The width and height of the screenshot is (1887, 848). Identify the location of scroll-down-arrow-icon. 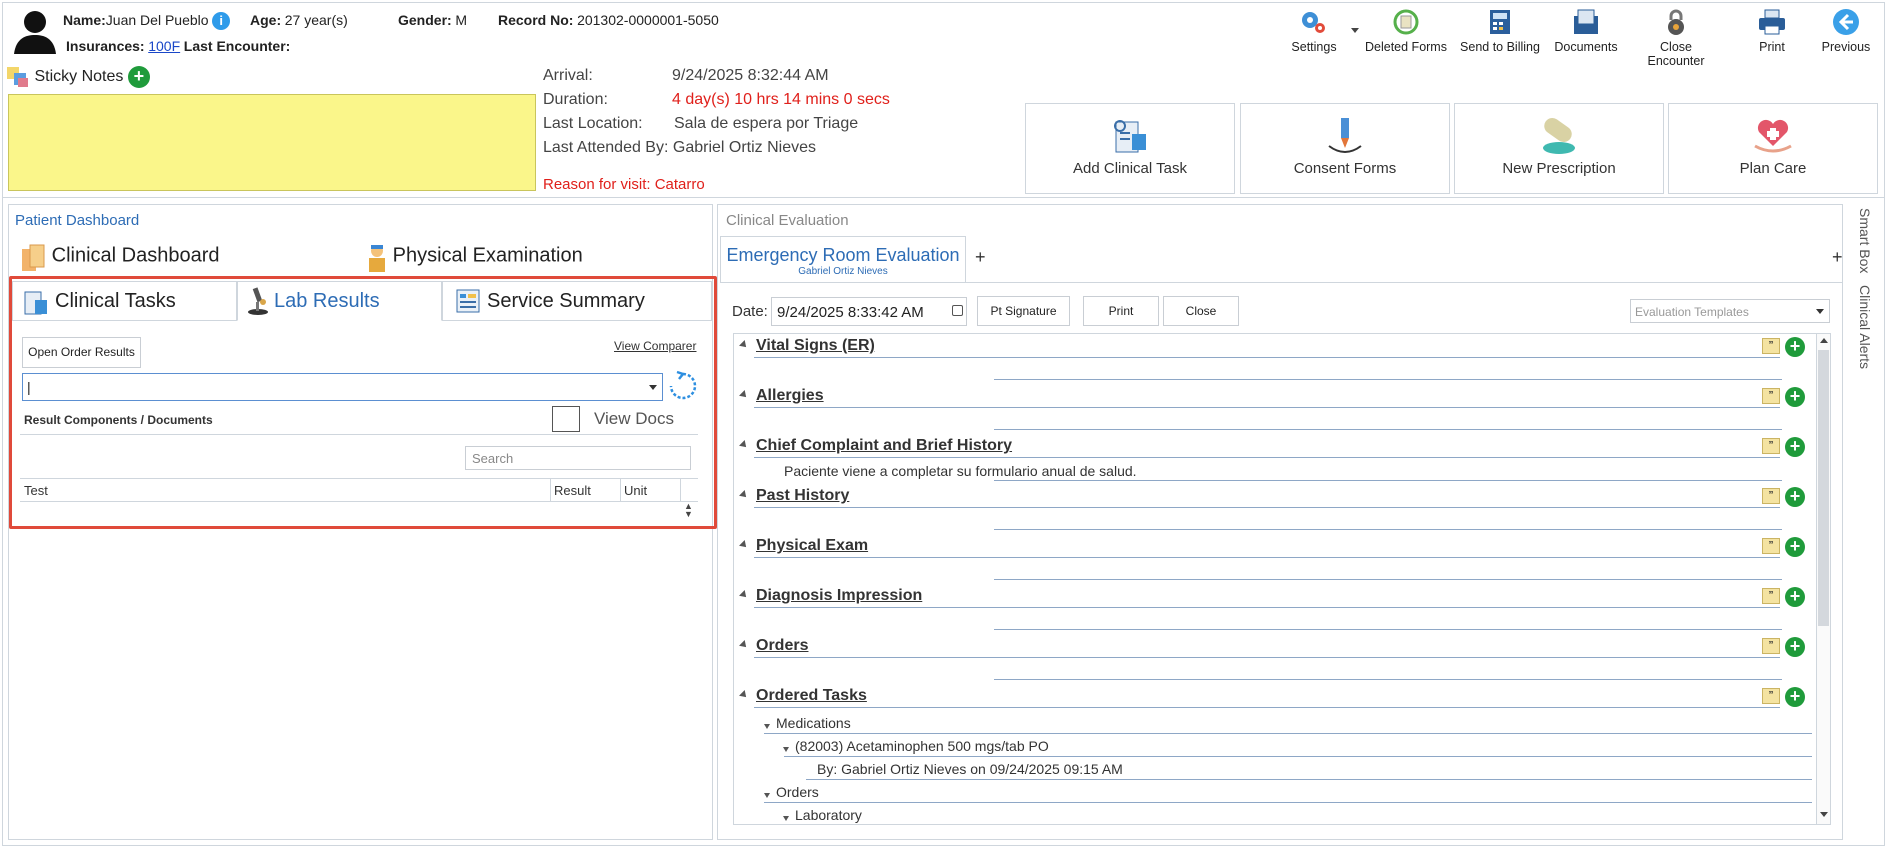
(1824, 814).